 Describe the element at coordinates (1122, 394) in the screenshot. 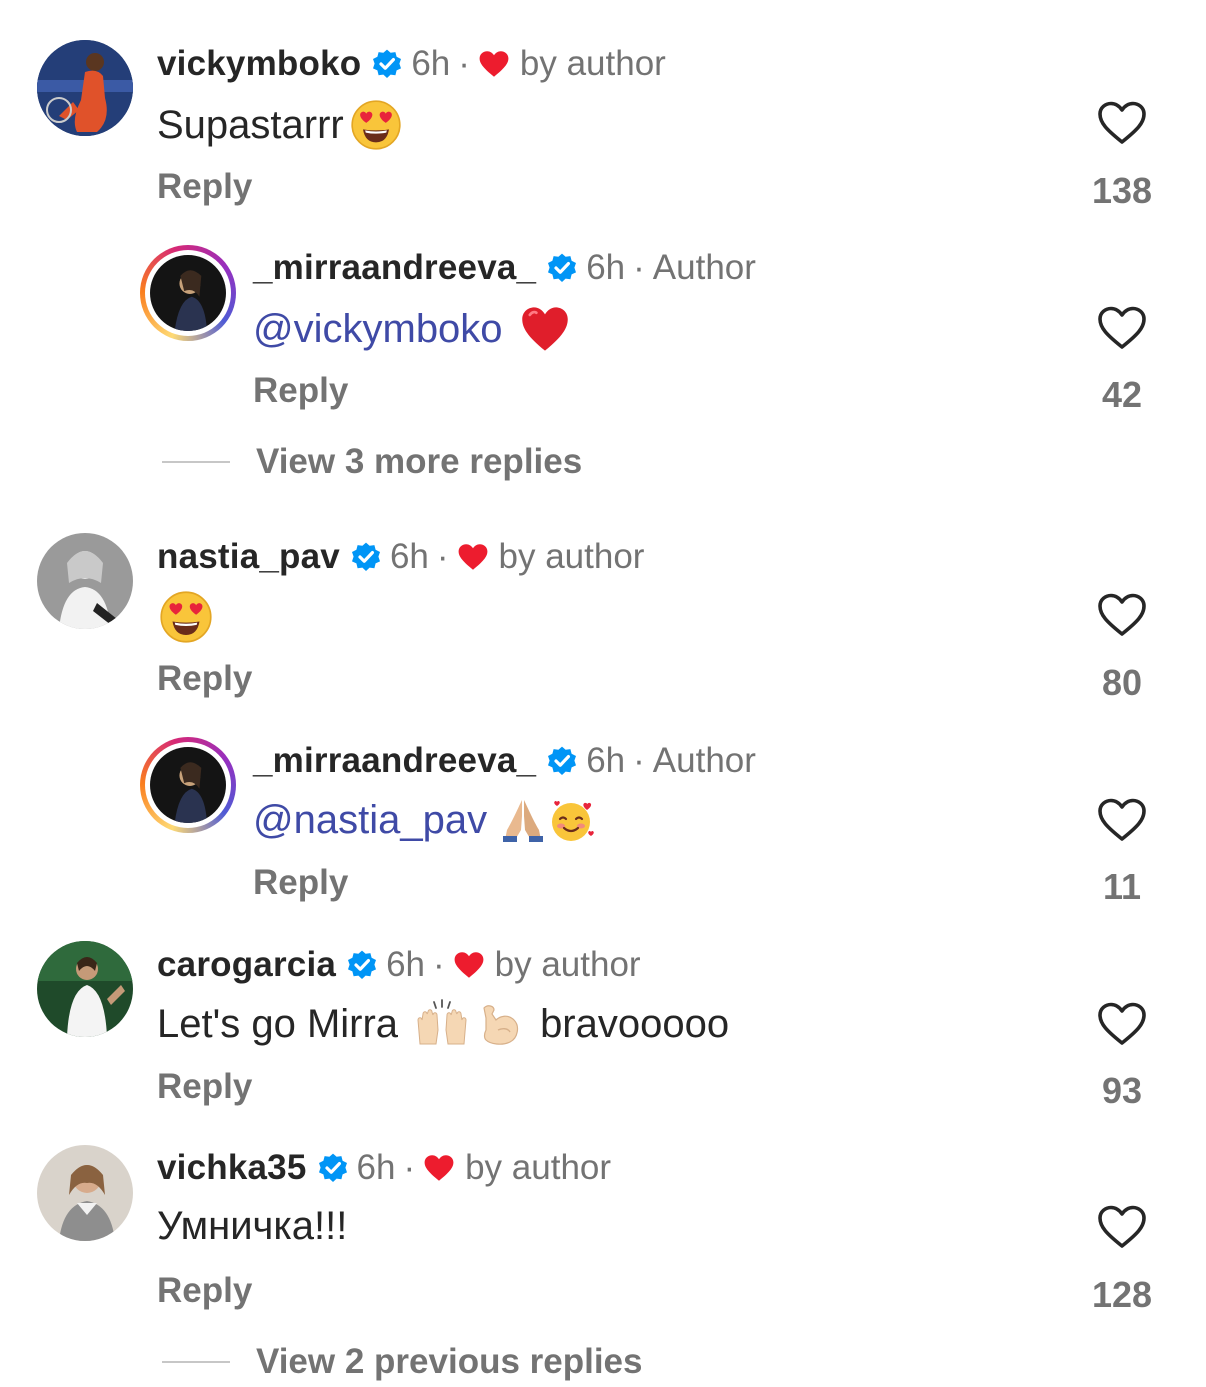

I see `like-count: 42` at that location.